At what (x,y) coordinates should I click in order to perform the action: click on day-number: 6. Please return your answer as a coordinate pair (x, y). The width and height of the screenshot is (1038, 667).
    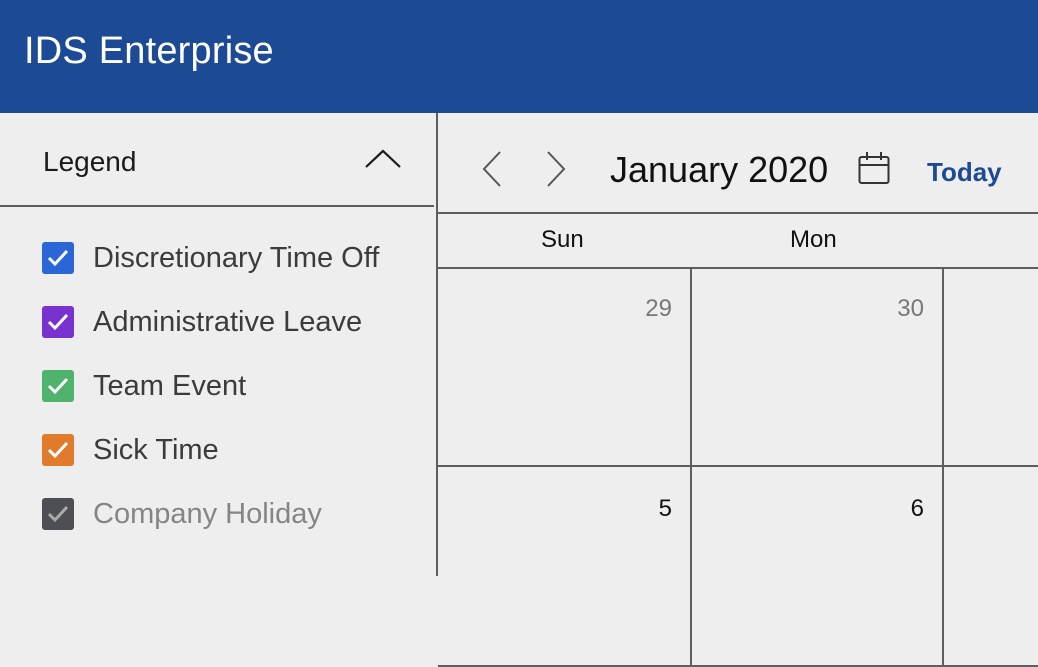
    Looking at the image, I should click on (917, 508).